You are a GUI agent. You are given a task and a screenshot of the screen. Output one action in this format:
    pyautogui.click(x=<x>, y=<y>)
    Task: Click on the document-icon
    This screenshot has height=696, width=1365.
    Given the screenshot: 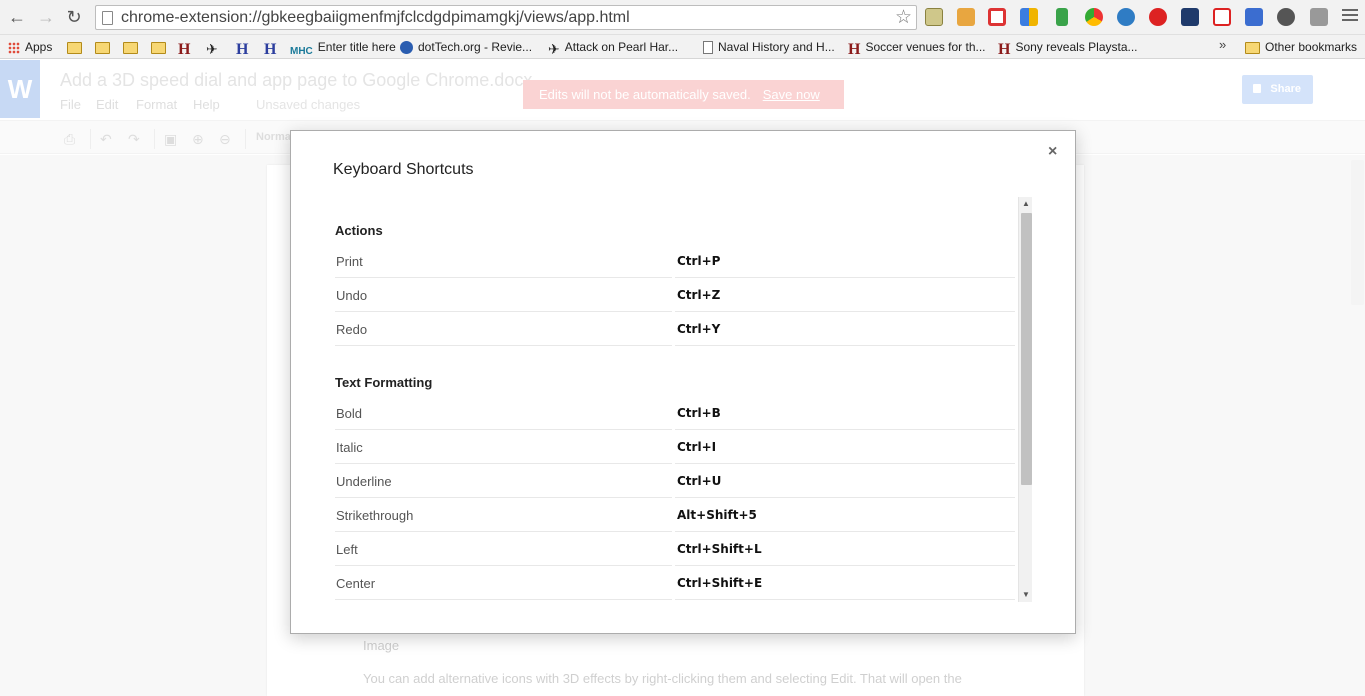 What is the action you would take?
    pyautogui.click(x=708, y=47)
    